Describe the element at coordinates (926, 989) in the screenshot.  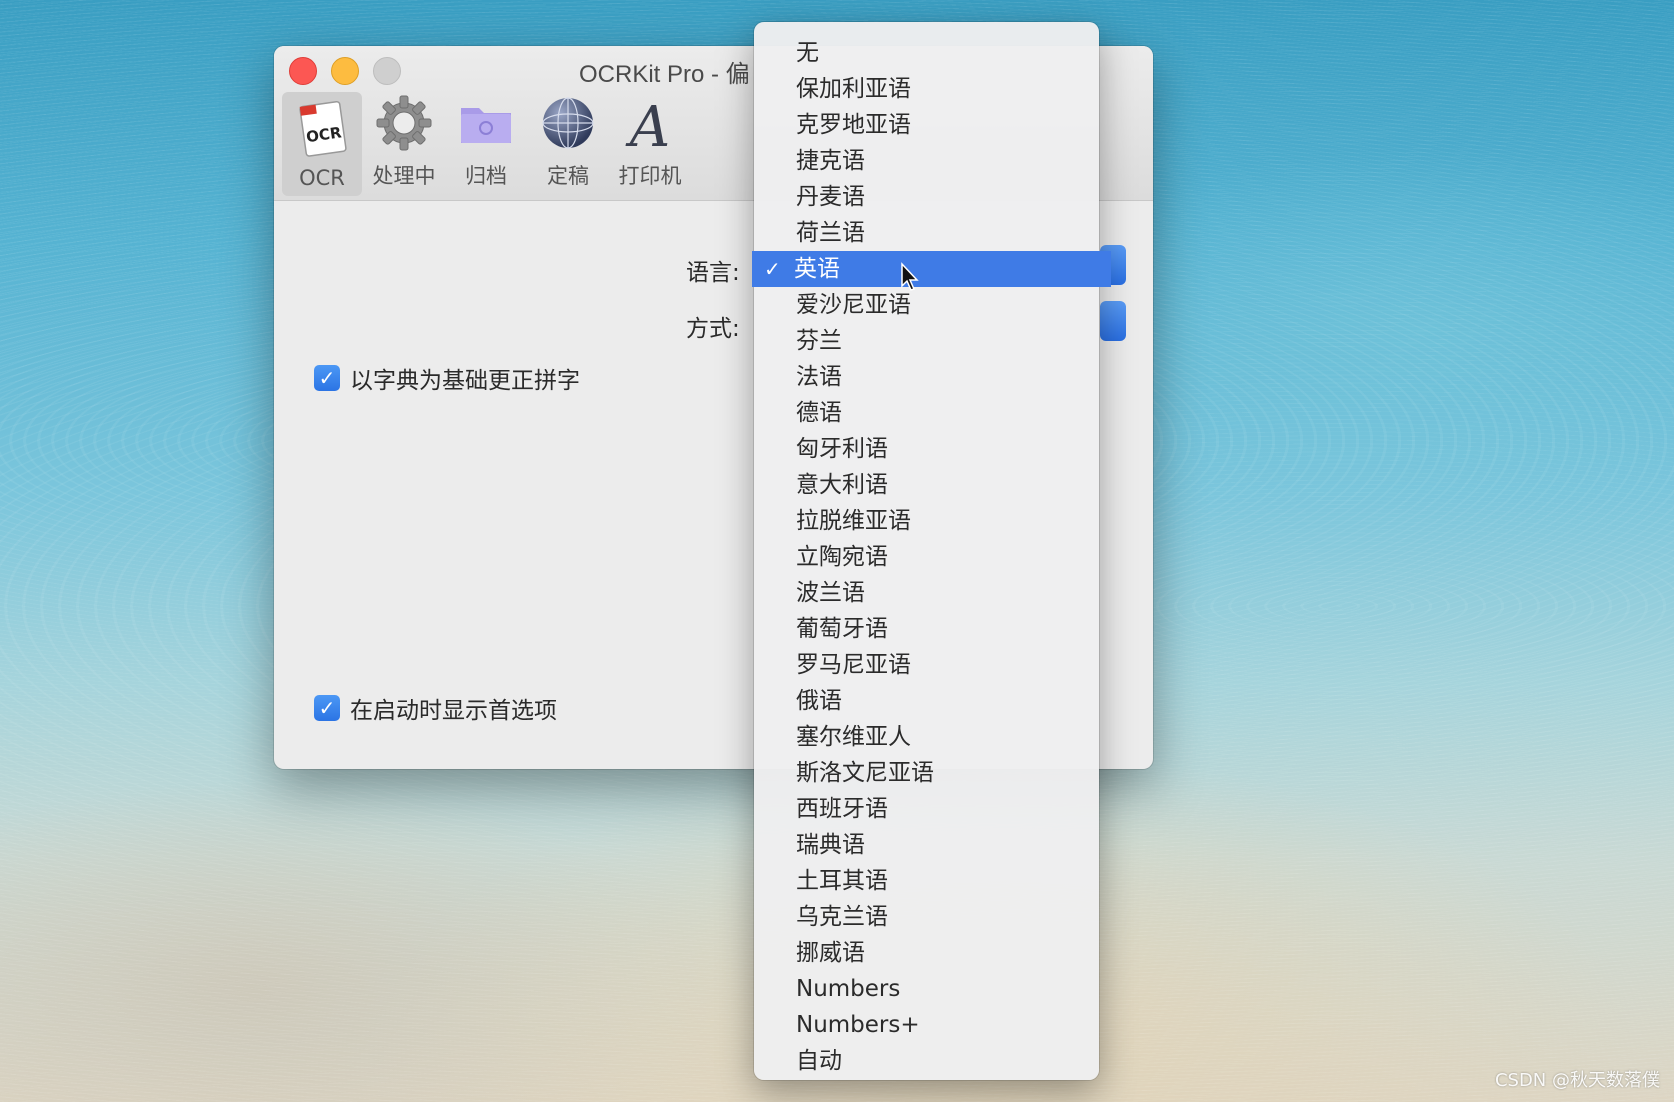
I see `menu-item: Numbers` at that location.